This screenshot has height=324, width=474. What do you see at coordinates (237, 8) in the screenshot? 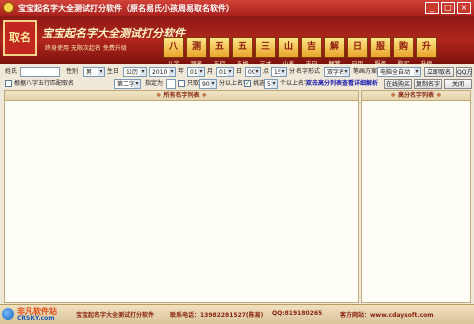
I see `title-bar: 宝宝起名字大全测试打分软件（原名易氏小孩周易取名软件） _ □ ×` at bounding box center [237, 8].